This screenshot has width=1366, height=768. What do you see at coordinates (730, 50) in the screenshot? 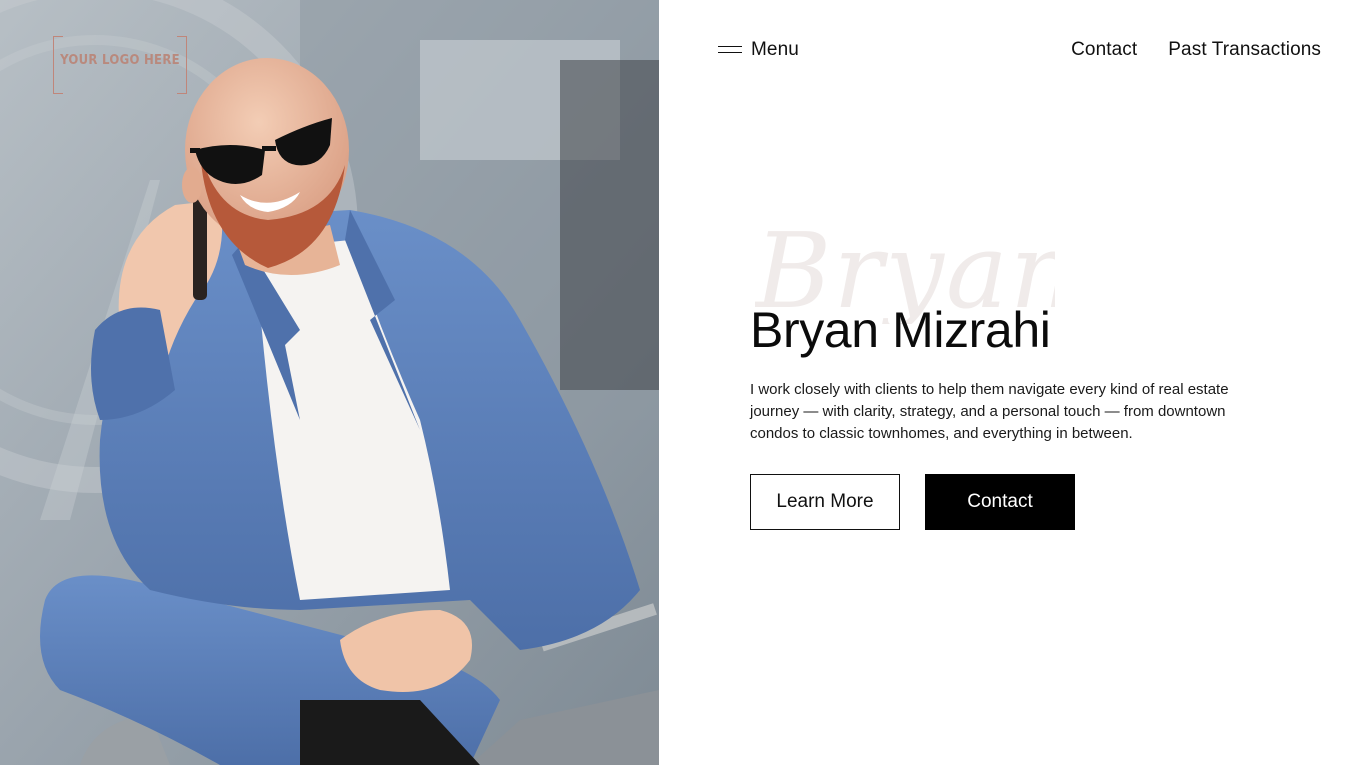
I see `hamburger-icon` at bounding box center [730, 50].